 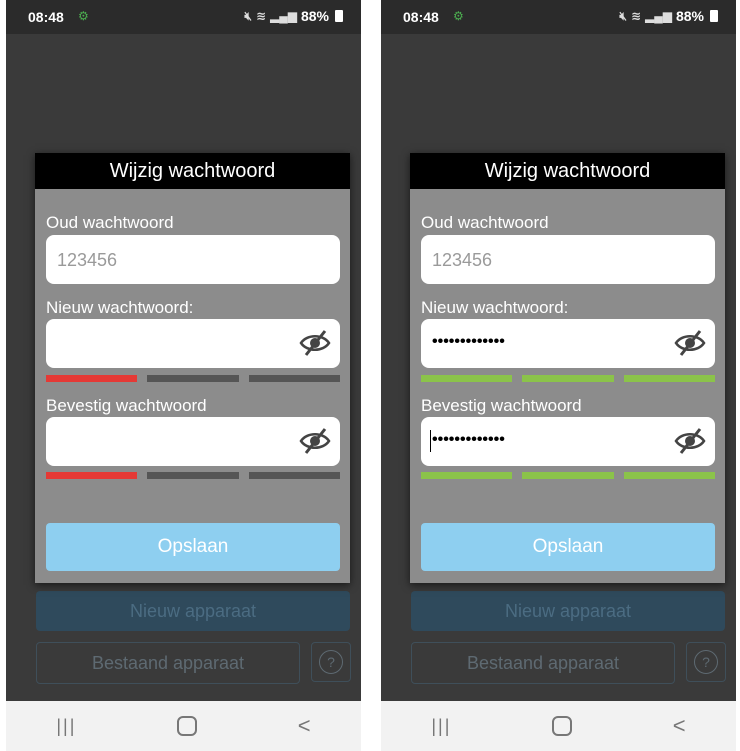 I want to click on new-password-field: •••••••••••••, so click(x=568, y=343).